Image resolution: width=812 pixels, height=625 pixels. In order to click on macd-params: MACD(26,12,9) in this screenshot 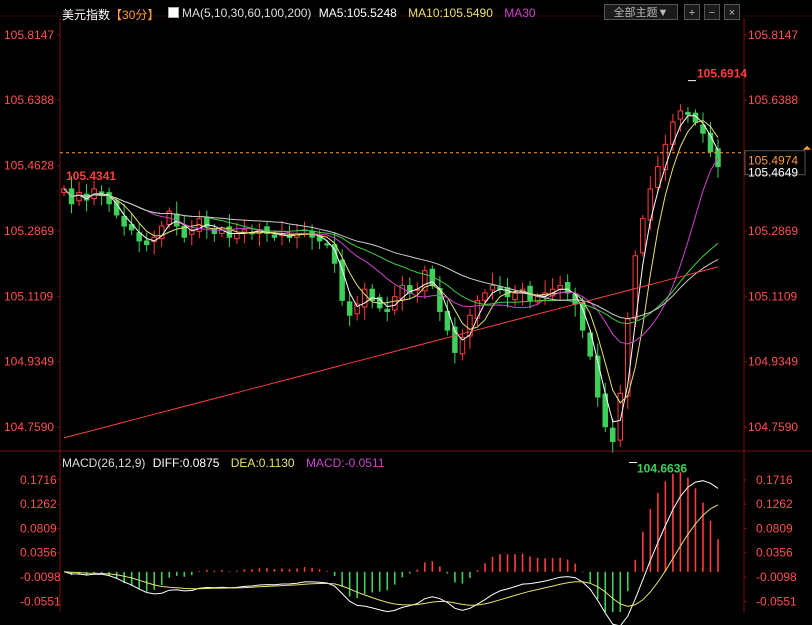, I will do `click(104, 463)`.